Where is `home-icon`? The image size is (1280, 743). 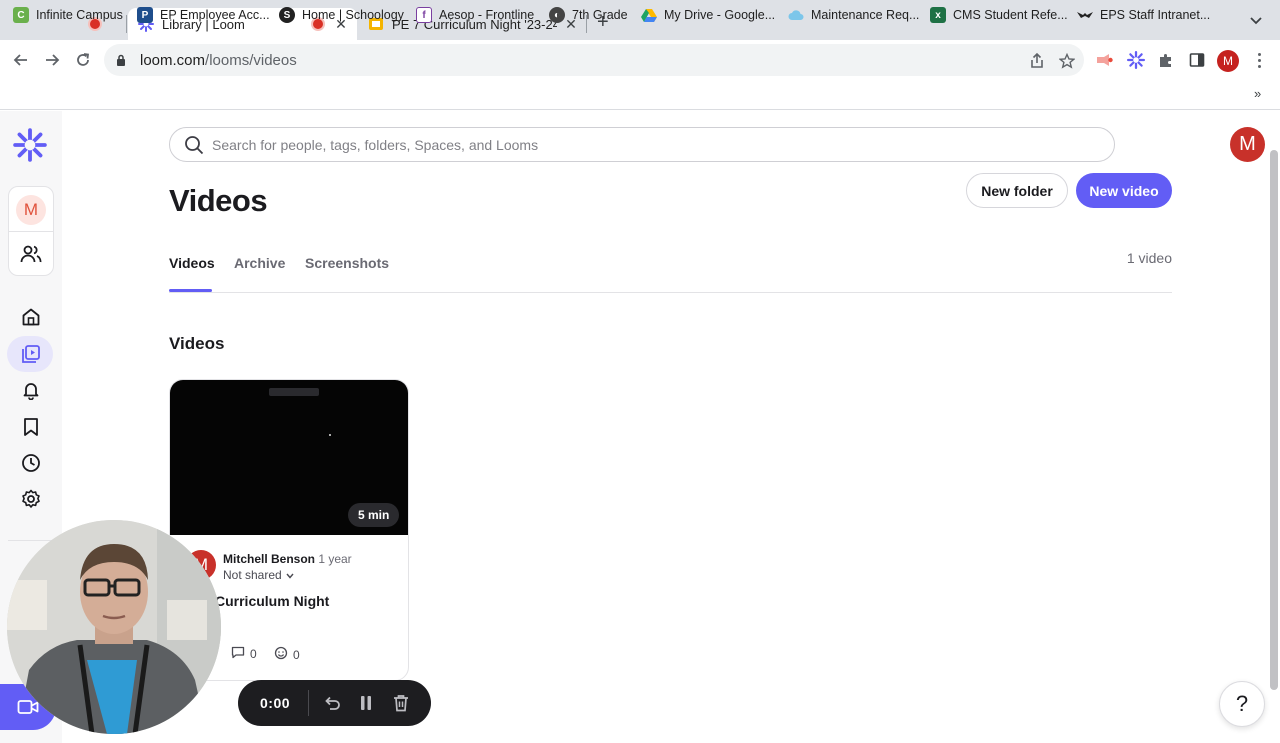
home-icon is located at coordinates (31, 317).